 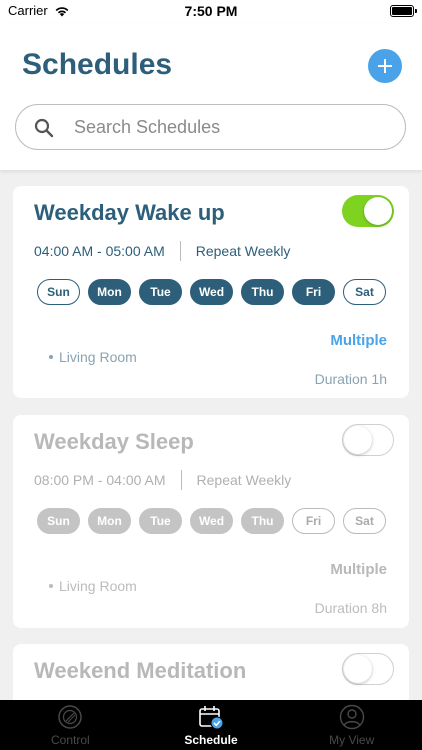 I want to click on schedule-time-row: 04:00 AM - 05:00 AM Repeat Weekly, so click(x=162, y=251).